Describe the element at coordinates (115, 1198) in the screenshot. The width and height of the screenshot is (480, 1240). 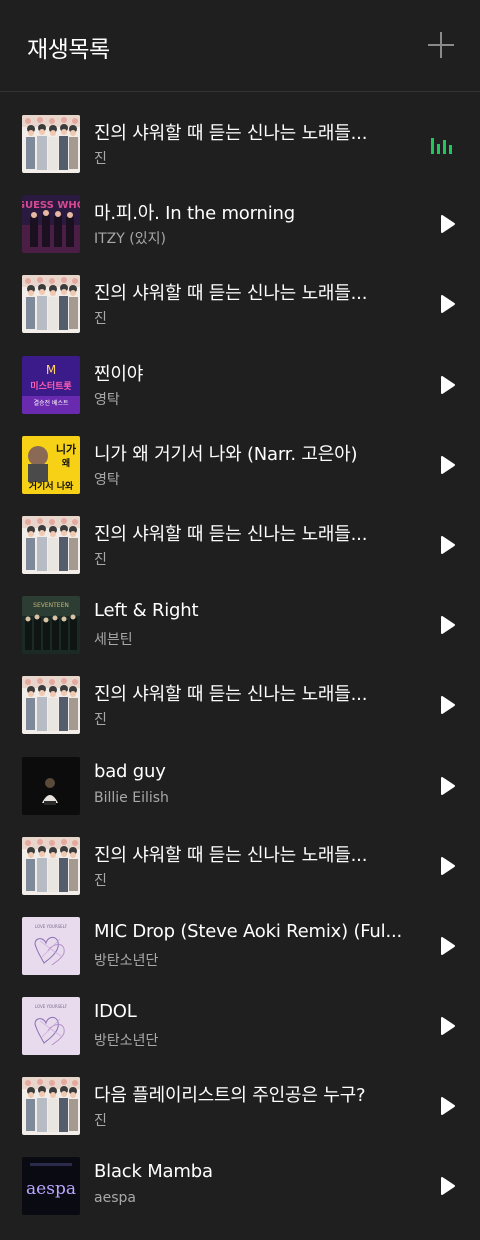
I see `track-artist: aespa` at that location.